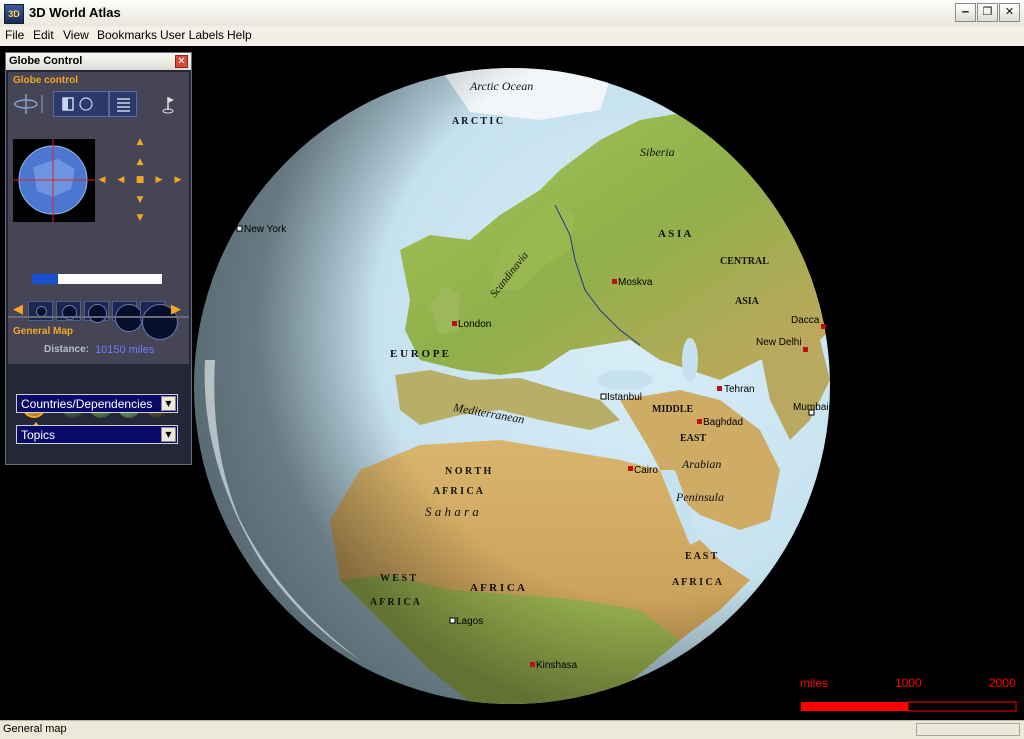  What do you see at coordinates (454, 323) in the screenshot?
I see `city-marker-london` at bounding box center [454, 323].